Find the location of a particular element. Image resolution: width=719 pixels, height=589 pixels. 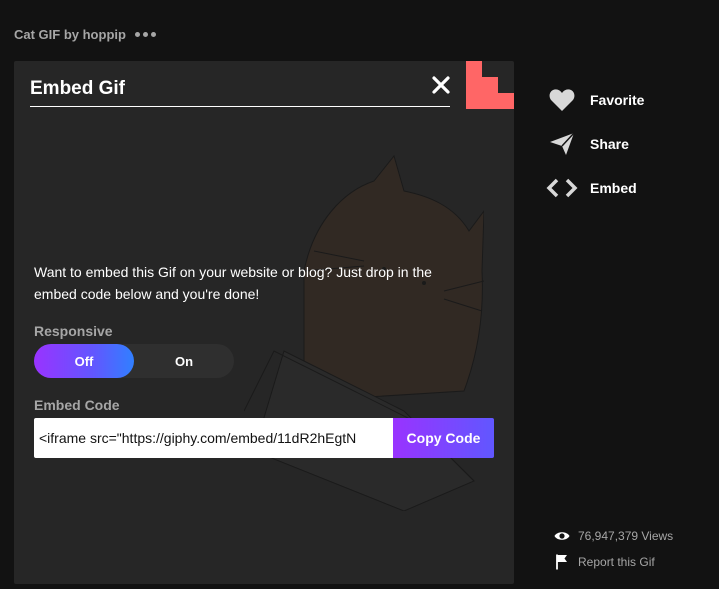

share-label: Share is located at coordinates (609, 144).